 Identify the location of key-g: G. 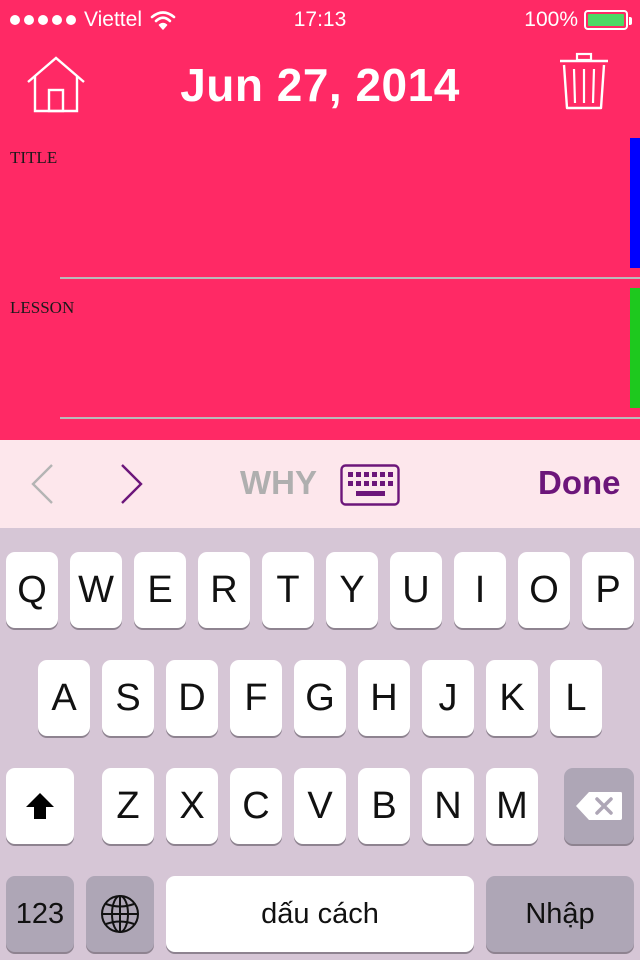
(320, 698).